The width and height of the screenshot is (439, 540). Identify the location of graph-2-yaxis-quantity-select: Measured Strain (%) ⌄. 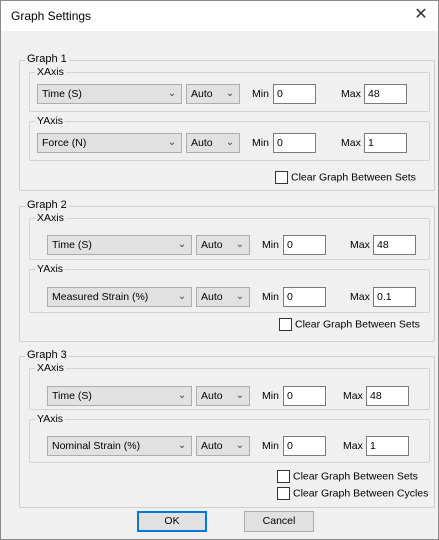
(119, 297).